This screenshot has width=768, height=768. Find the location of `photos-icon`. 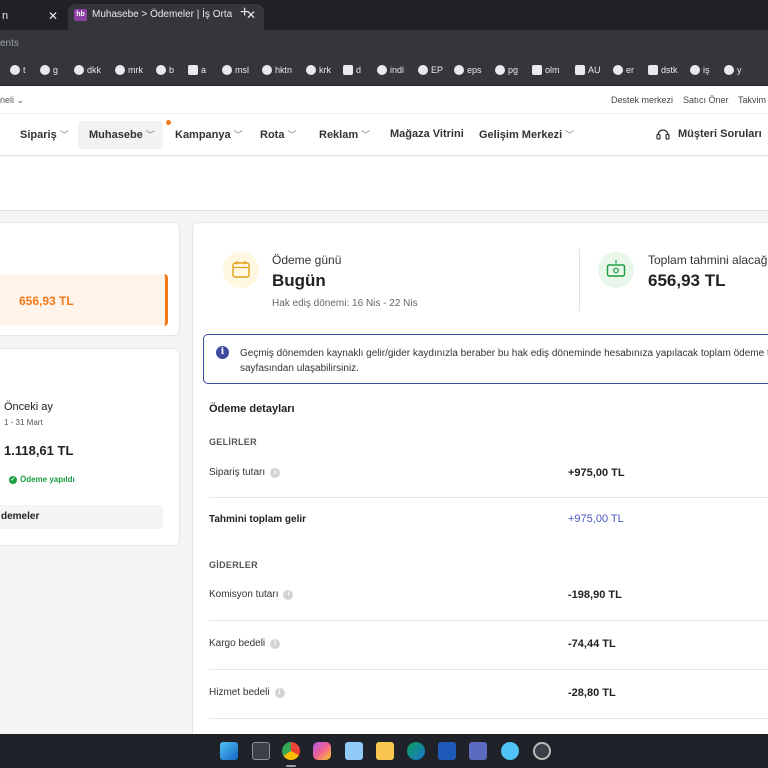

photos-icon is located at coordinates (354, 751).